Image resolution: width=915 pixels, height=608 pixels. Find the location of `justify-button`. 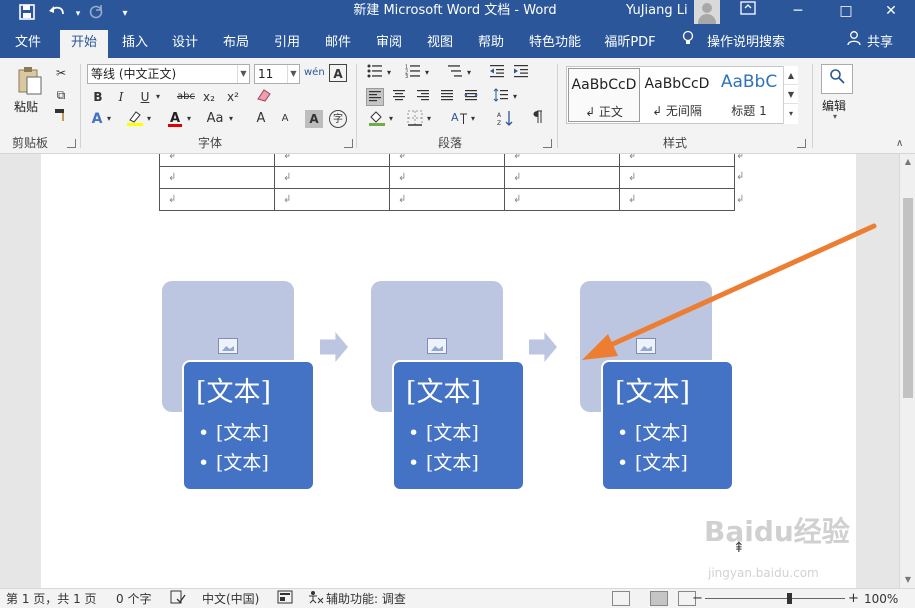

justify-button is located at coordinates (447, 97).